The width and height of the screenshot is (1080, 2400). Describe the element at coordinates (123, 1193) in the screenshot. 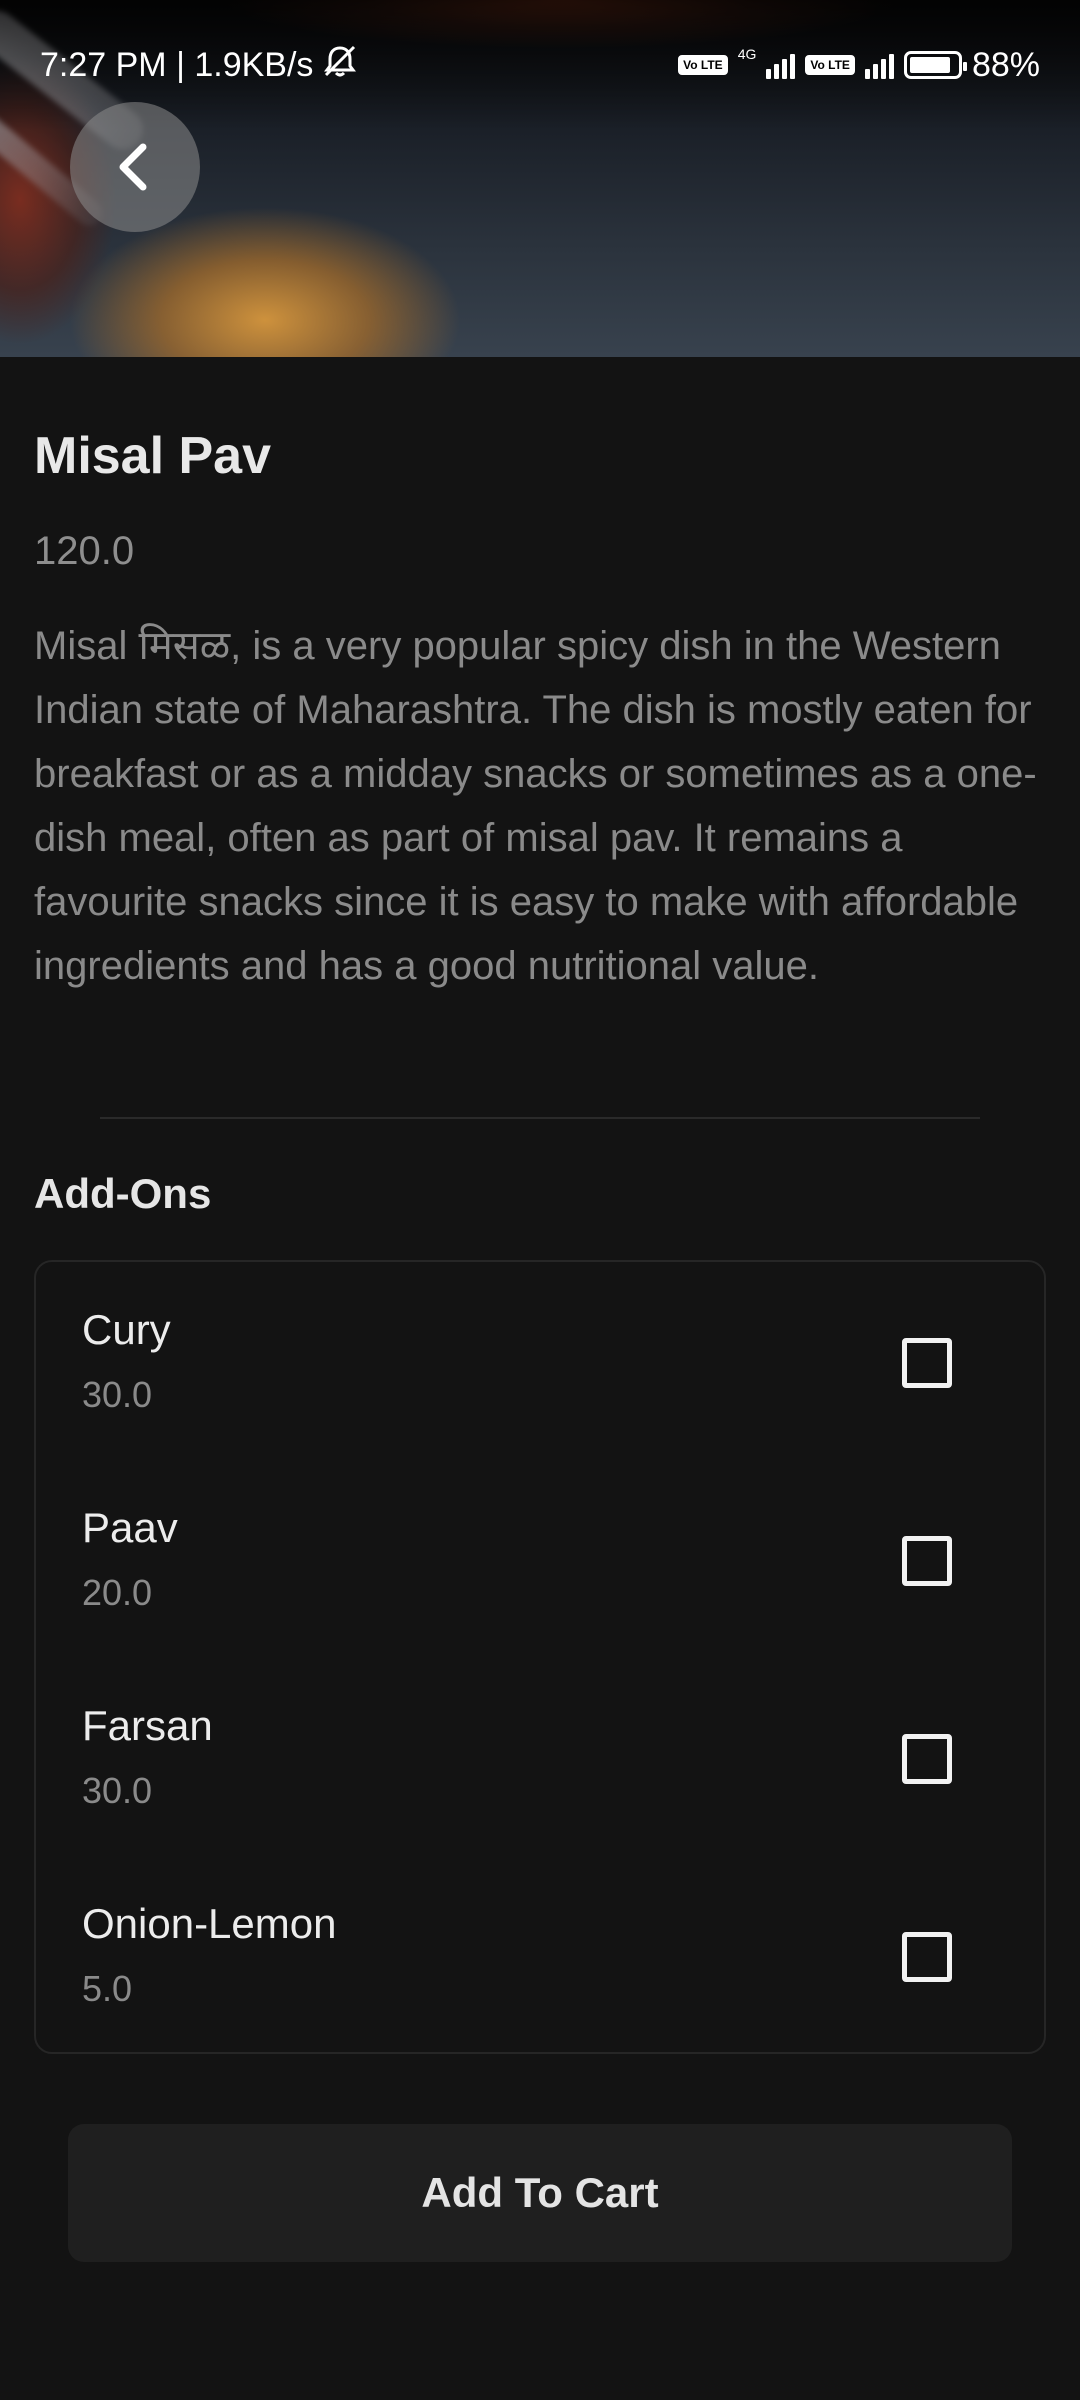

I see `addons-heading: Add-Ons` at that location.